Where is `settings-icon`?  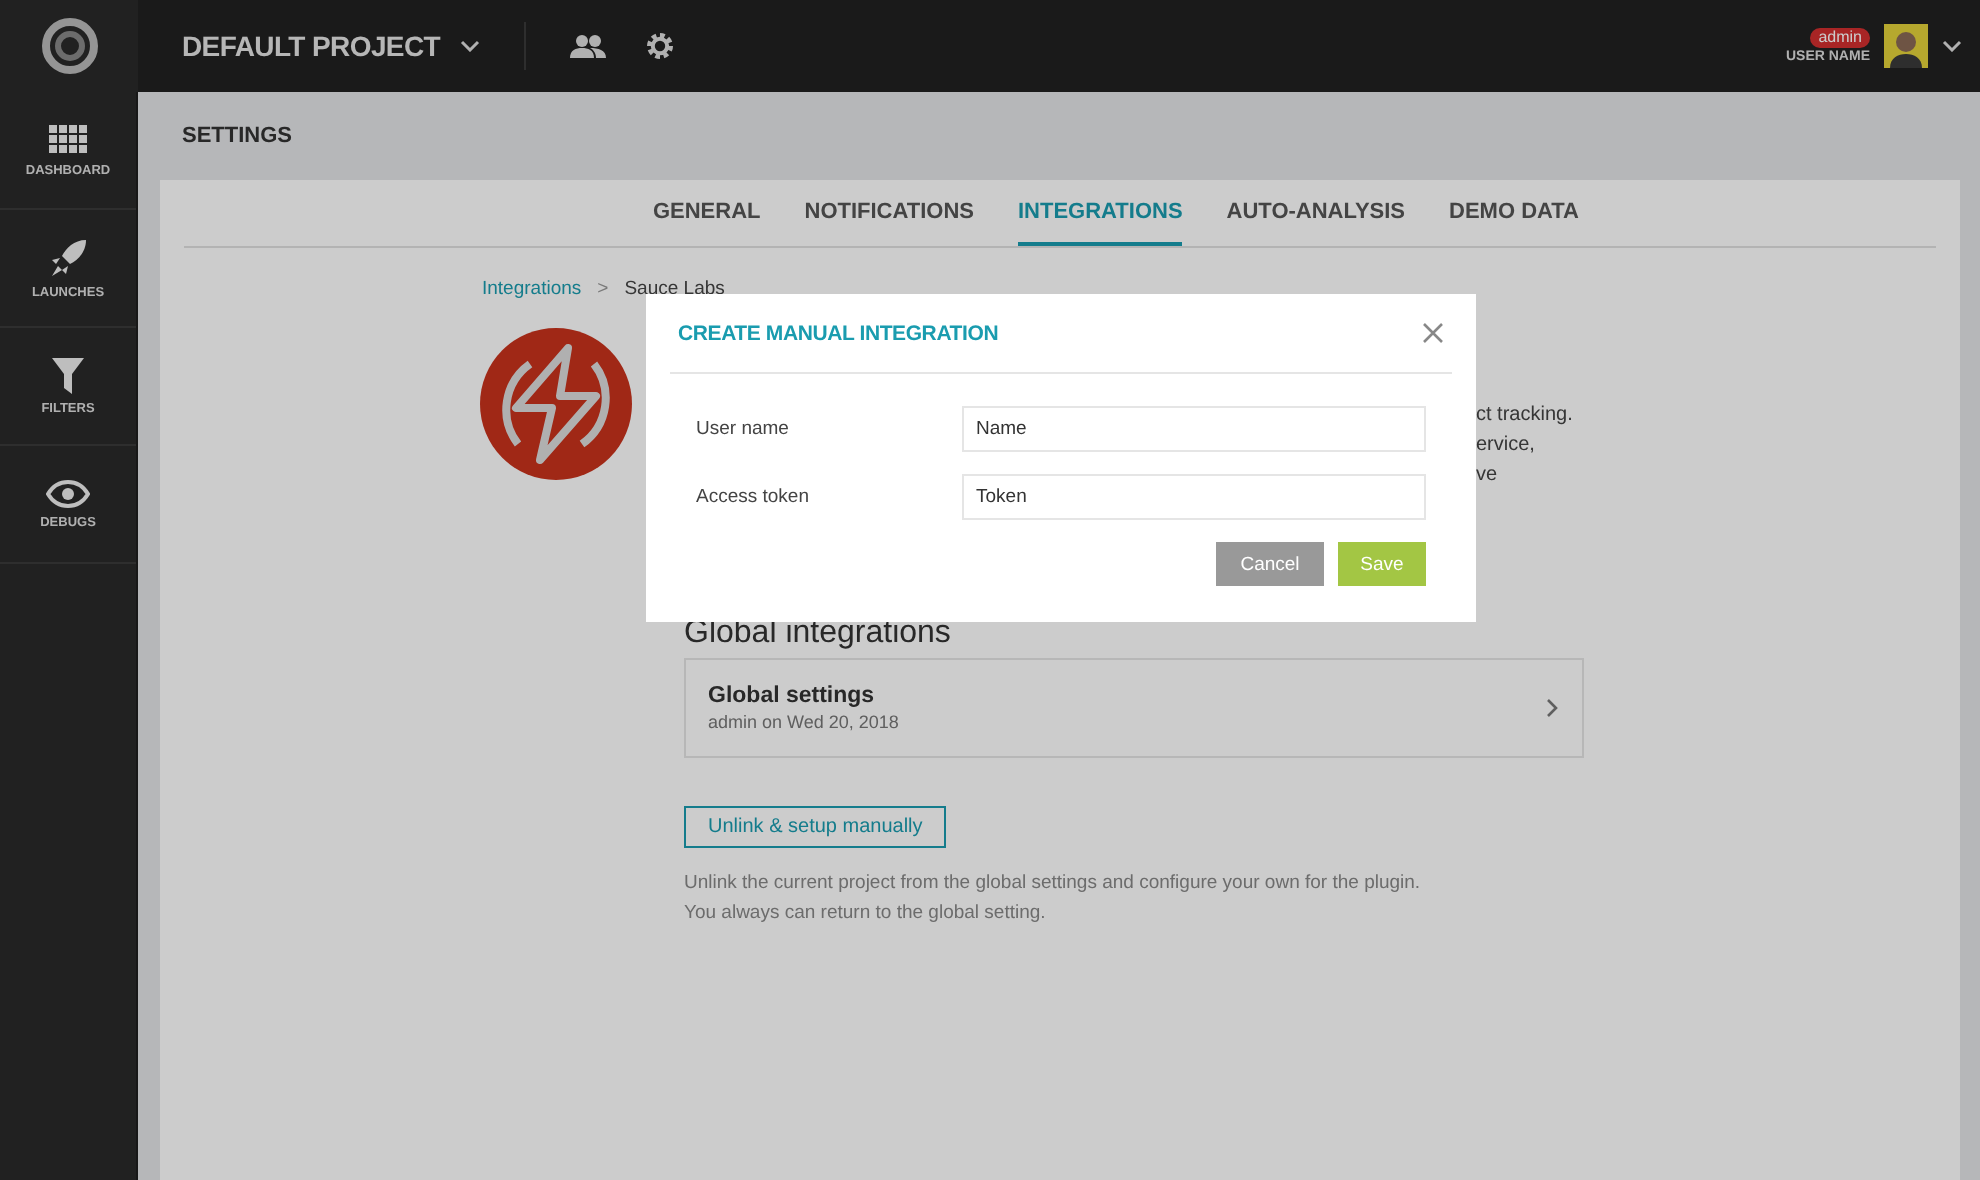
settings-icon is located at coordinates (660, 46).